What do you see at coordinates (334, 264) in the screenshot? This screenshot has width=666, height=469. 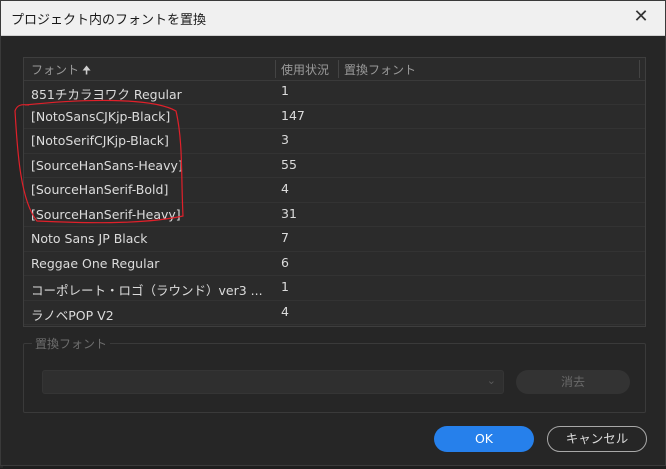 I see `table-row: Reggae One Regular 6` at bounding box center [334, 264].